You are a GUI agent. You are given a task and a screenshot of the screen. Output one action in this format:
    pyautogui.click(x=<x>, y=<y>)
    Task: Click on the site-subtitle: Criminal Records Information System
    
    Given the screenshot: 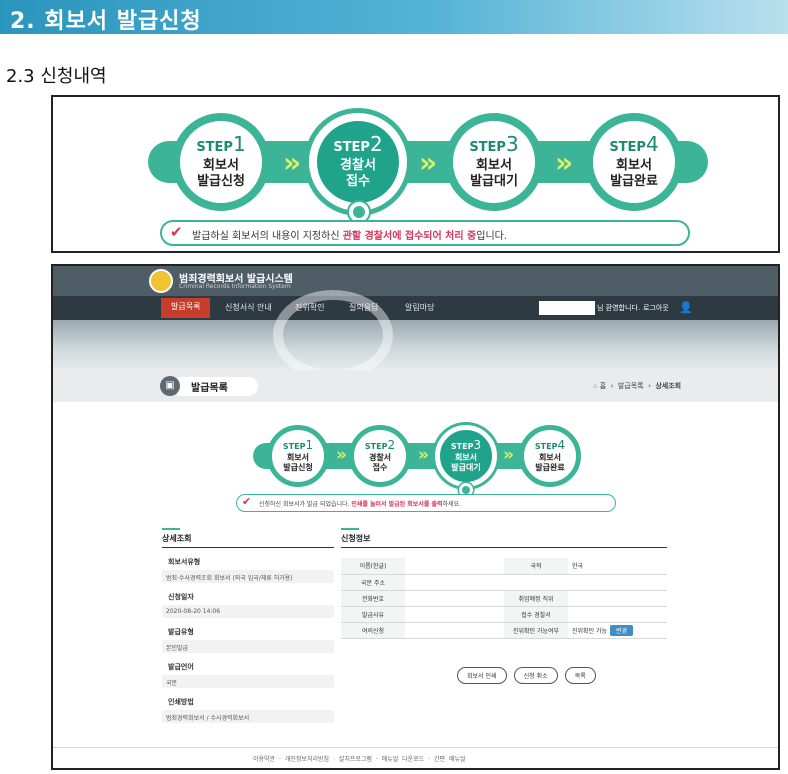 What is the action you would take?
    pyautogui.click(x=235, y=286)
    